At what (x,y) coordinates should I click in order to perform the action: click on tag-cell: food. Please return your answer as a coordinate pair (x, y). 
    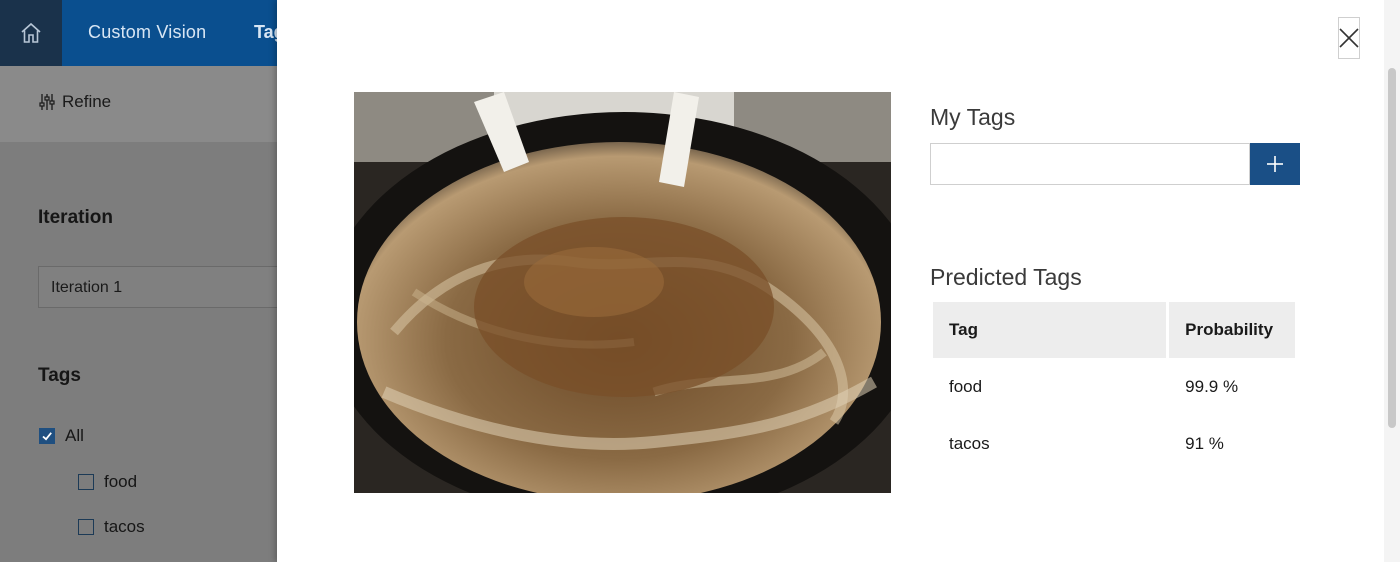
    Looking at the image, I should click on (966, 386).